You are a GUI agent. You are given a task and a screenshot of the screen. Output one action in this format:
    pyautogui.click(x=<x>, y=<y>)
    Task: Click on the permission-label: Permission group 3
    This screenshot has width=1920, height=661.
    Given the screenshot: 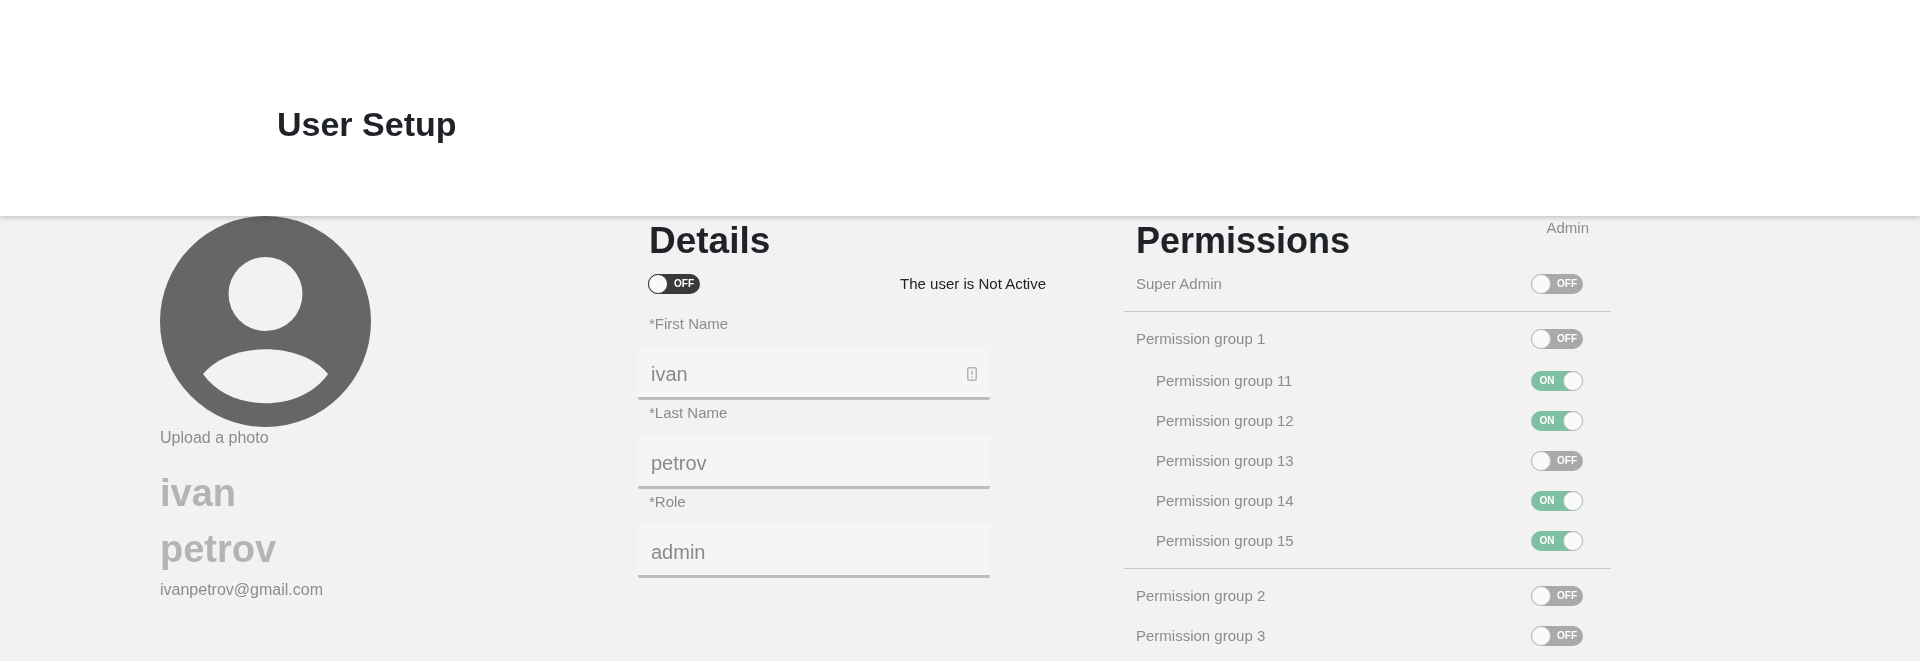 What is the action you would take?
    pyautogui.click(x=1200, y=635)
    